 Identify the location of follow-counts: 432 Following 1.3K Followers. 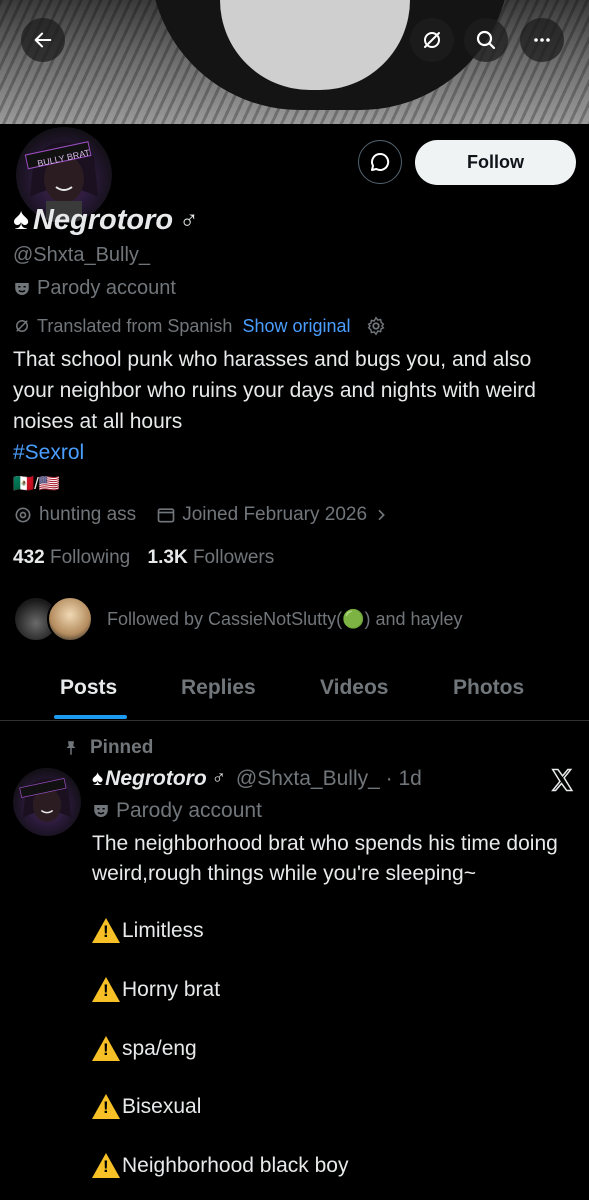
(143, 558).